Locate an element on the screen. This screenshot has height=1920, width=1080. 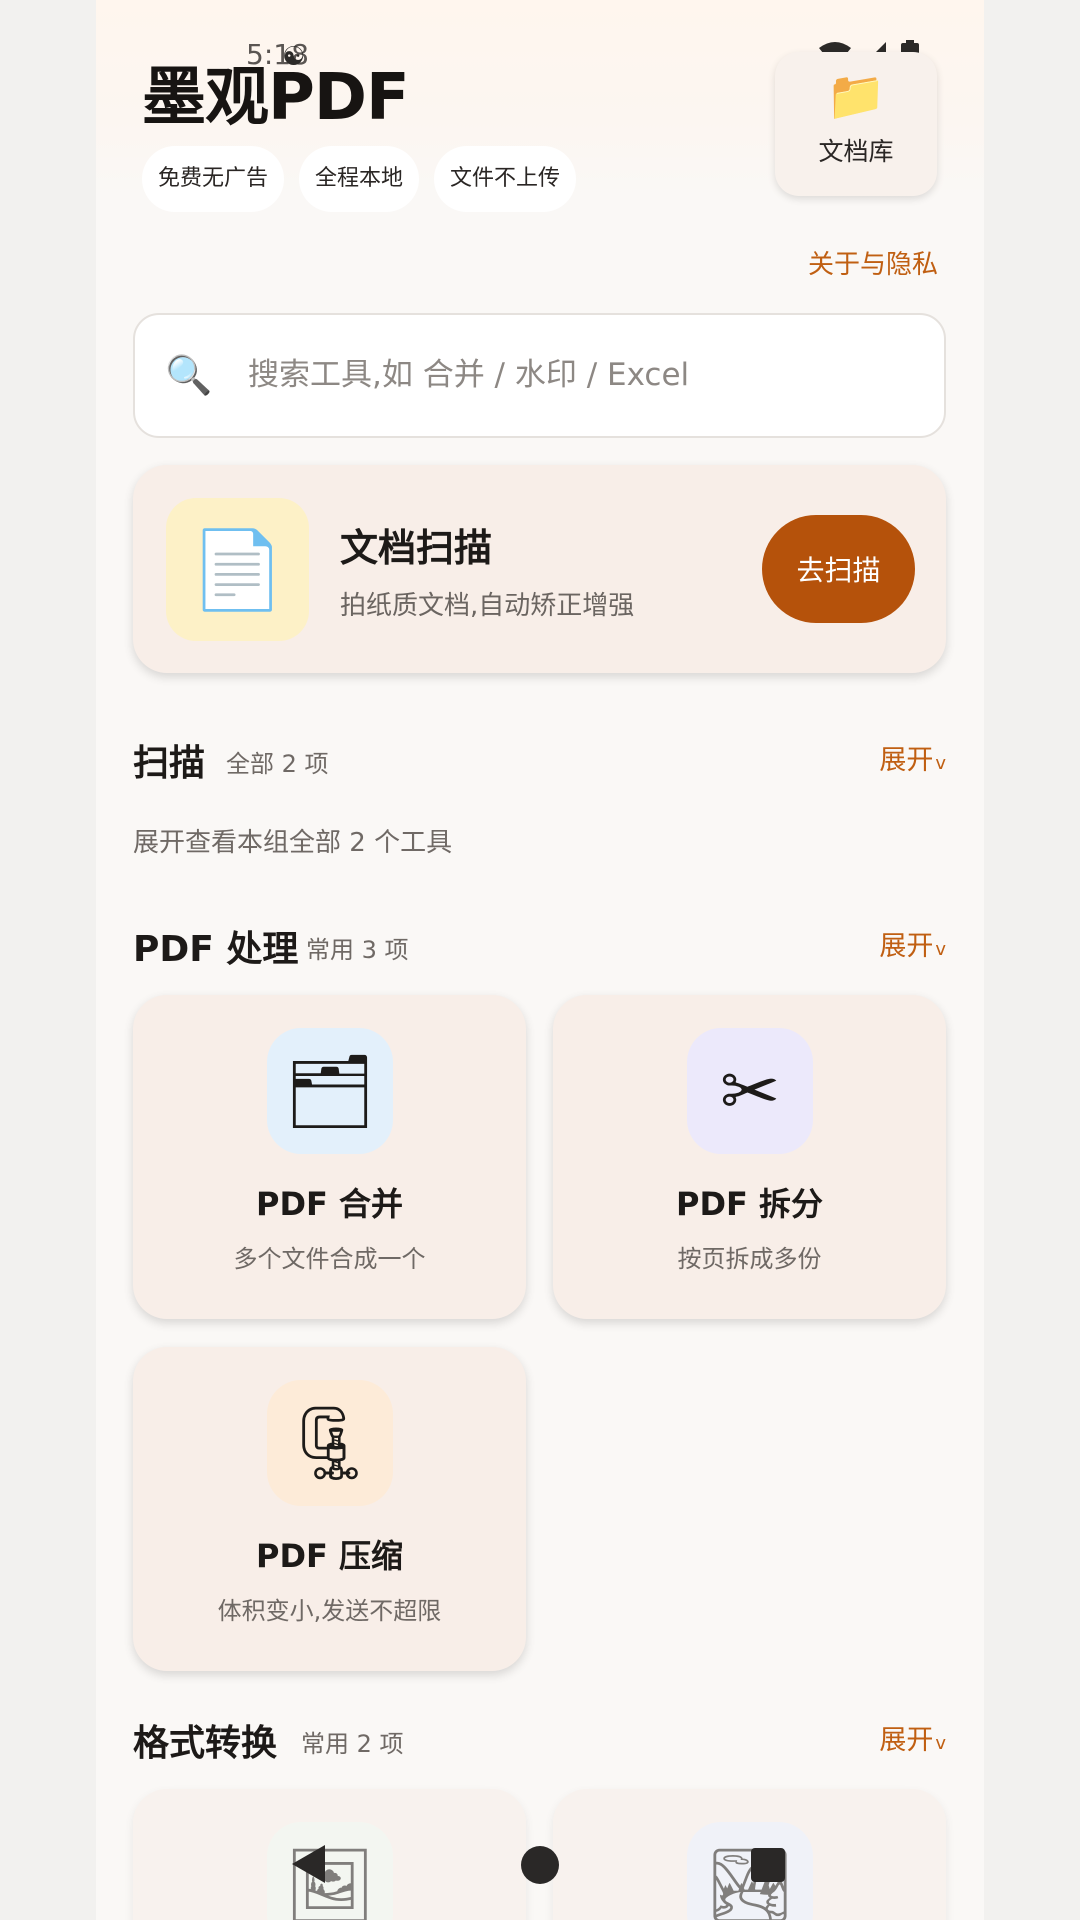
document-library-button: 📁 文档库 is located at coordinates (856, 124).